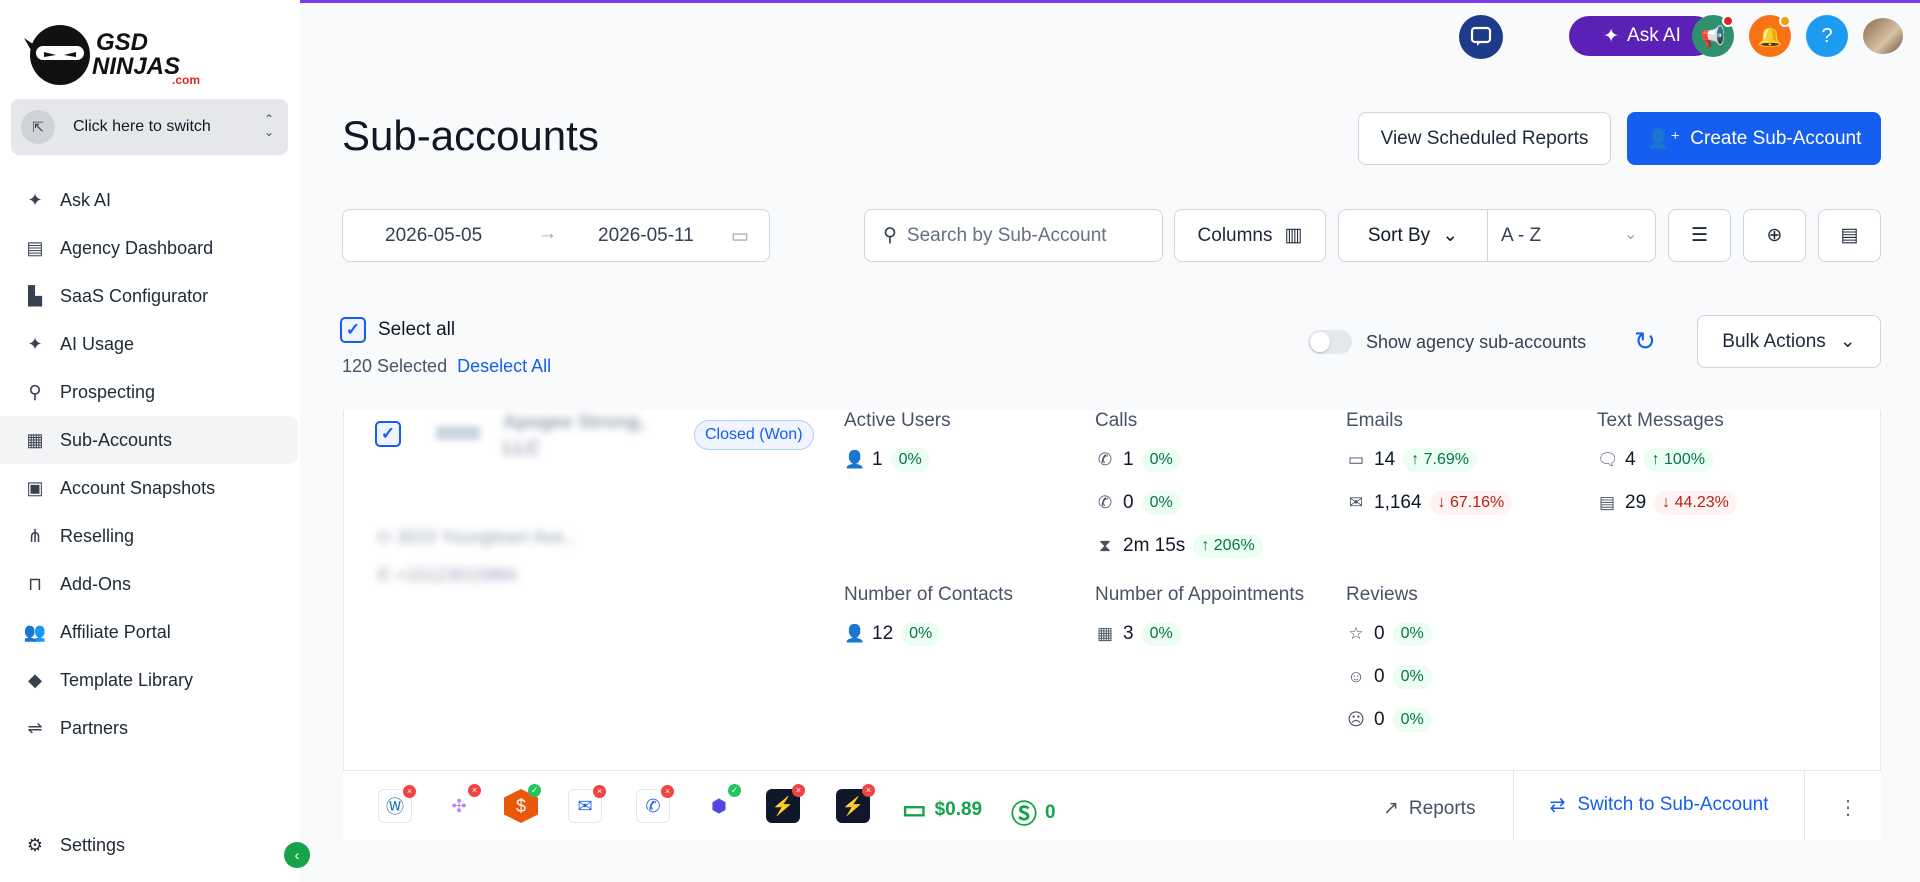 Image resolution: width=1920 pixels, height=882 pixels. Describe the element at coordinates (470, 135) in the screenshot. I see `page-title: Sub-accounts` at that location.